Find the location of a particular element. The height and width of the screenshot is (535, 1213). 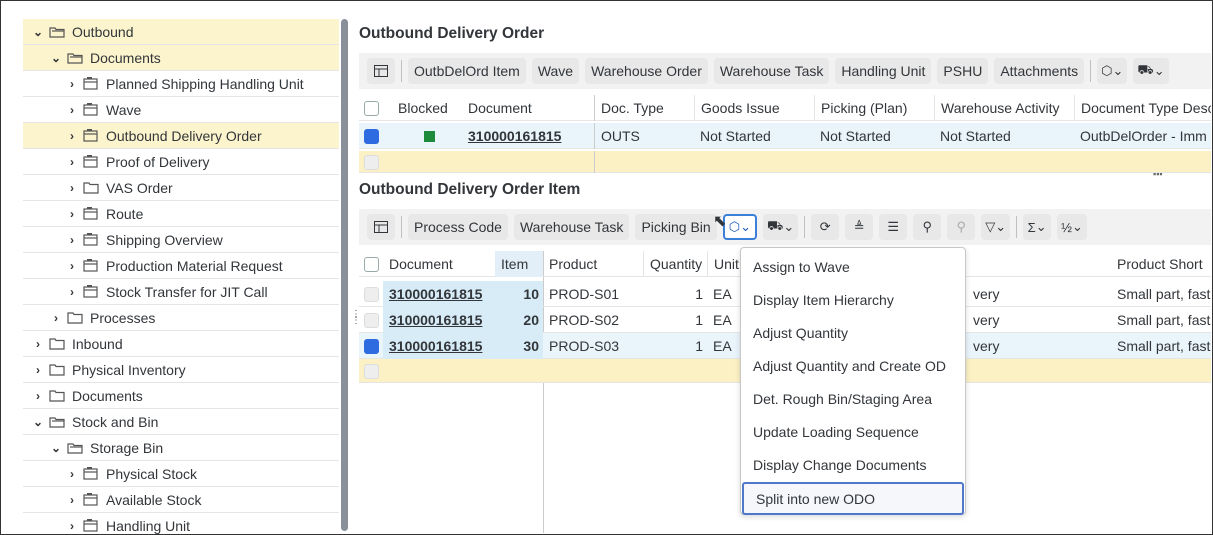

tree-item-proof-of-delivery: › Proof of Delivery is located at coordinates (181, 162).